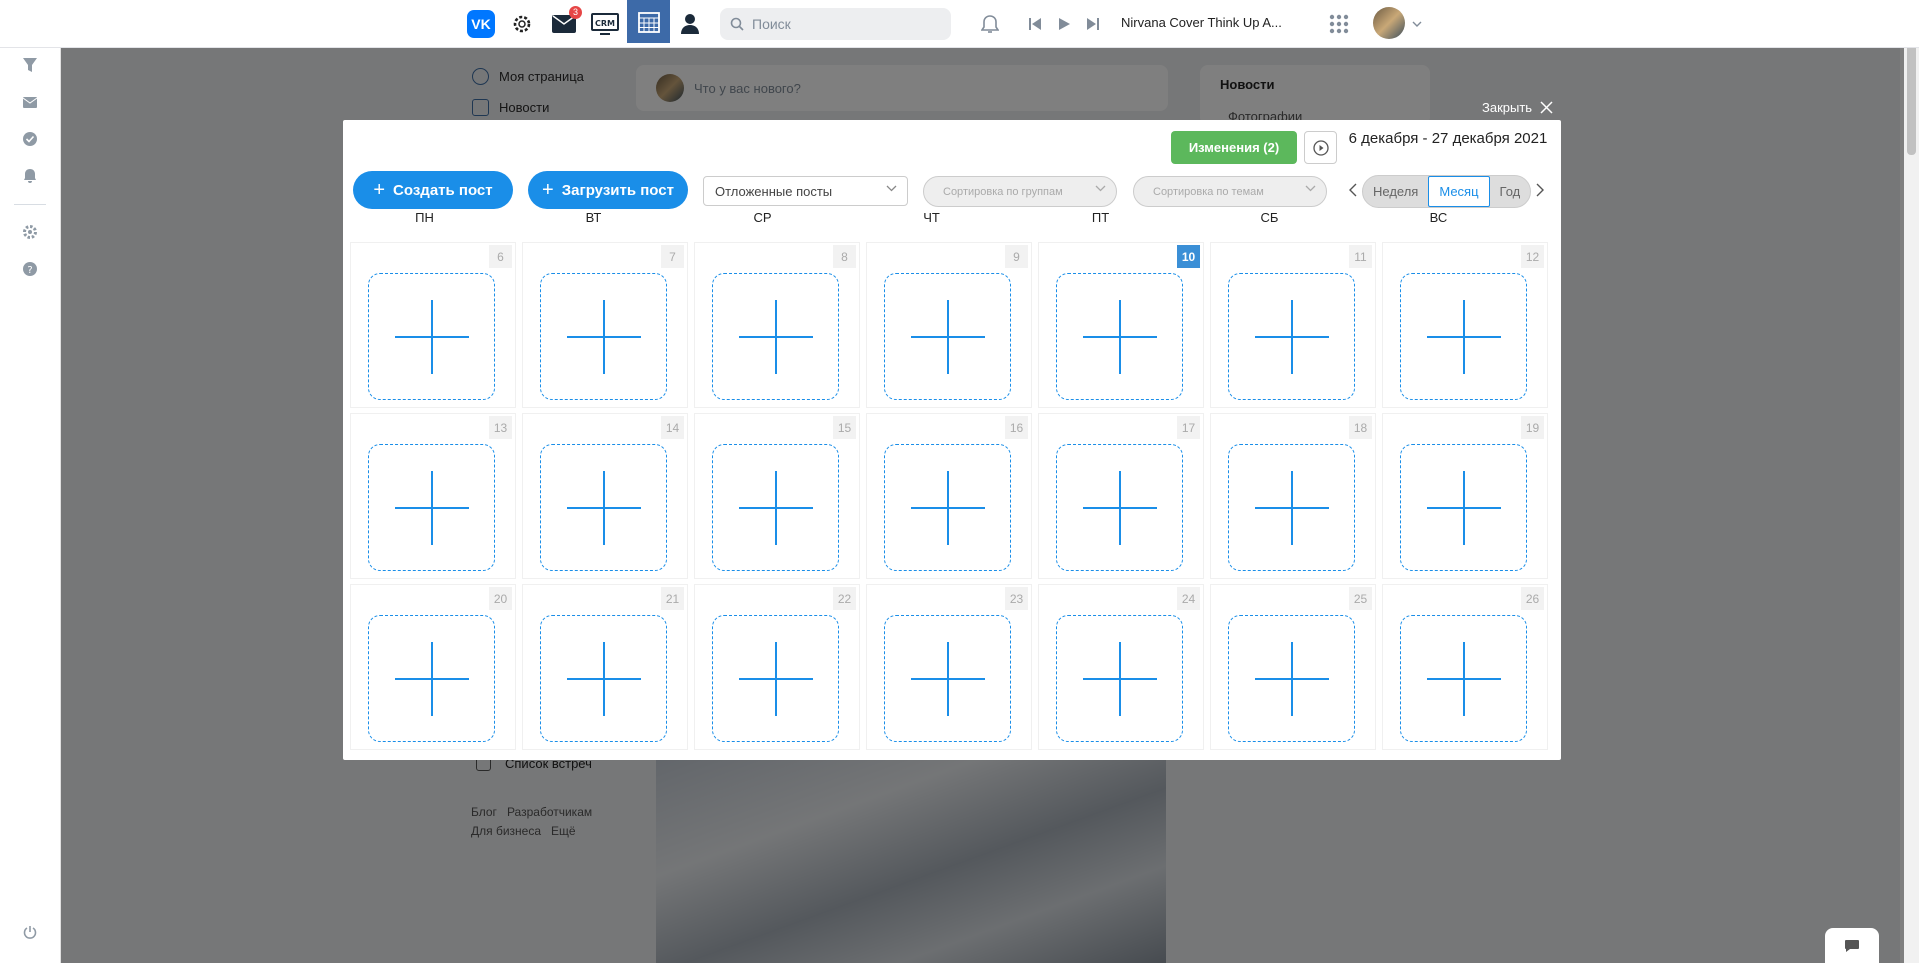 This screenshot has width=1919, height=963. I want to click on upload-post-label: Загрузить пост, so click(617, 190).